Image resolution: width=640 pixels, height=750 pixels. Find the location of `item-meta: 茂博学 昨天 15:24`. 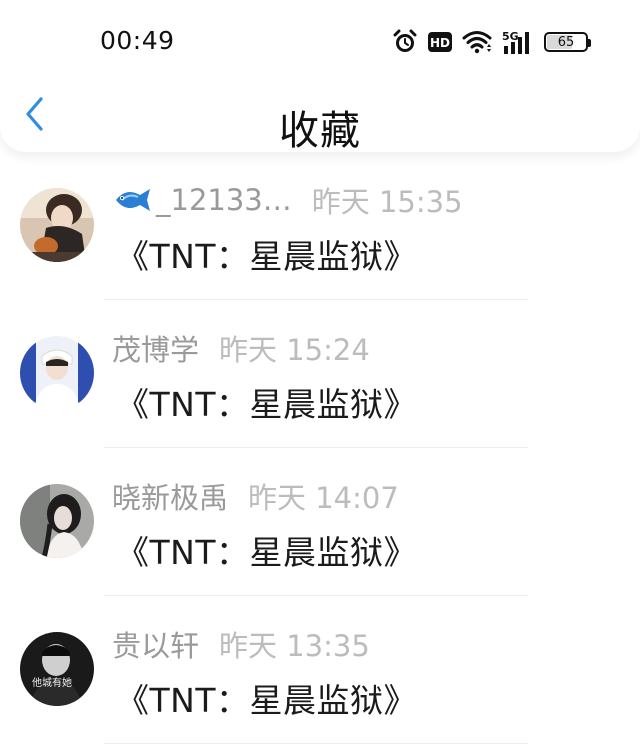

item-meta: 茂博学 昨天 15:24 is located at coordinates (241, 348).